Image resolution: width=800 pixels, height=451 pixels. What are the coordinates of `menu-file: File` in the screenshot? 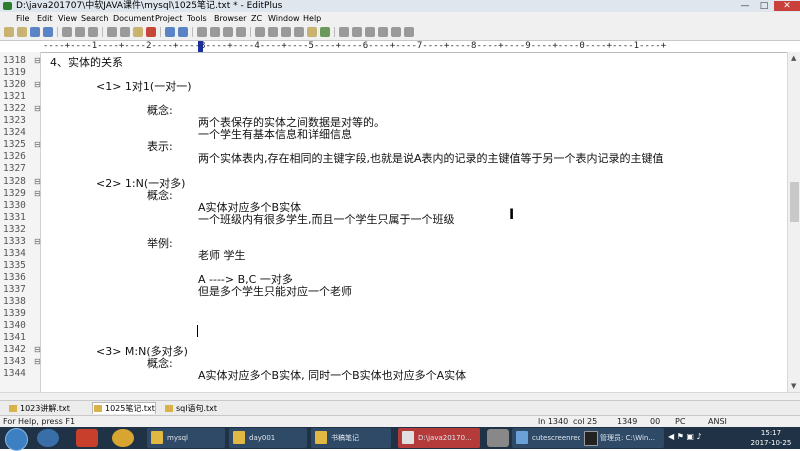 It's located at (22, 18).